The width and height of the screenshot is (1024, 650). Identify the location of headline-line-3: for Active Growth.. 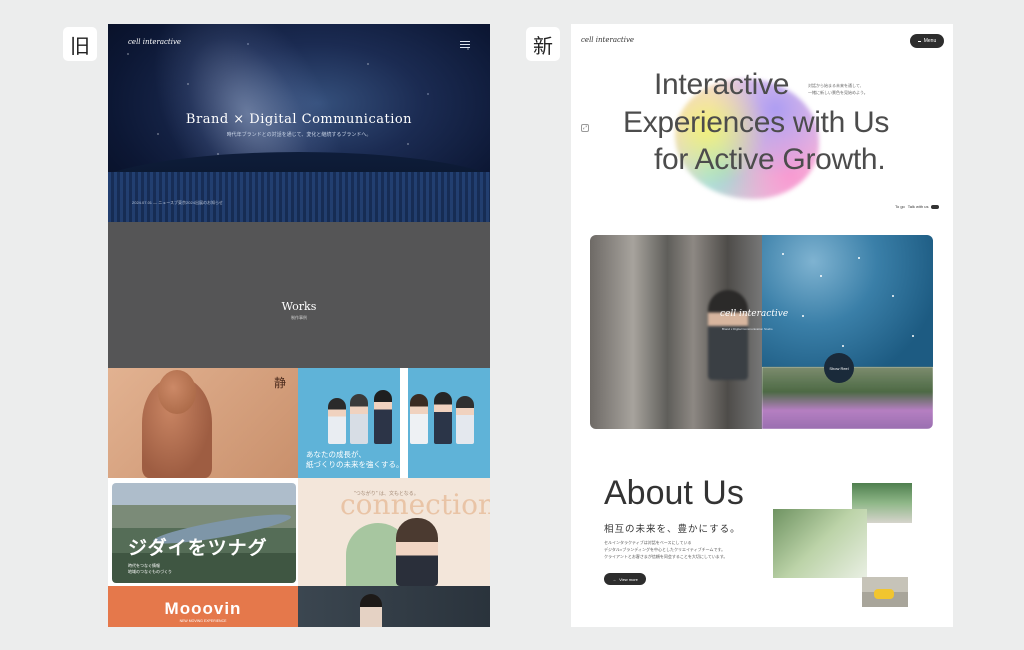
(770, 159).